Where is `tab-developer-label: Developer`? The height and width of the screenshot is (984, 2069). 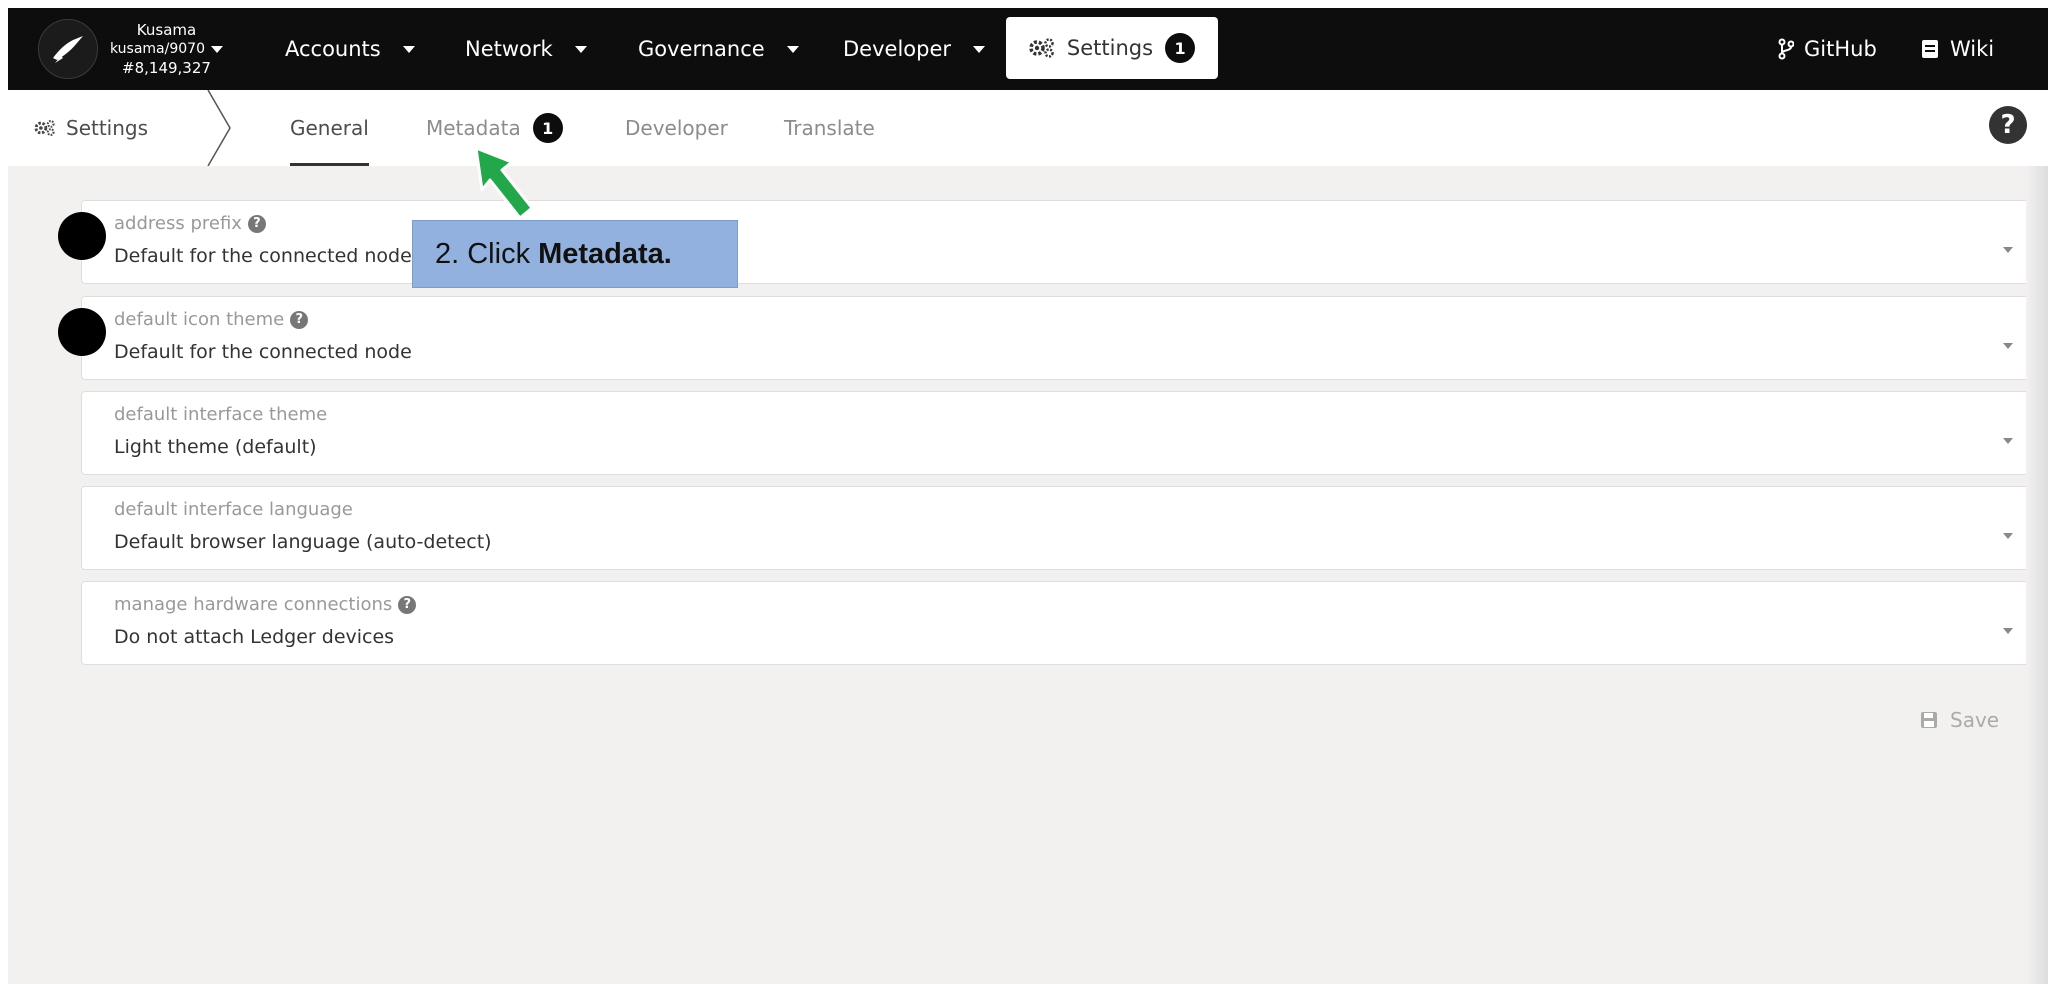
tab-developer-label: Developer is located at coordinates (676, 128).